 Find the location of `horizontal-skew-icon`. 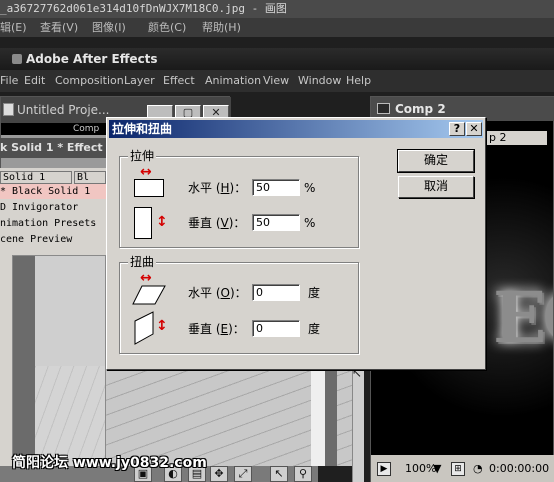

horizontal-skew-icon is located at coordinates (149, 295).